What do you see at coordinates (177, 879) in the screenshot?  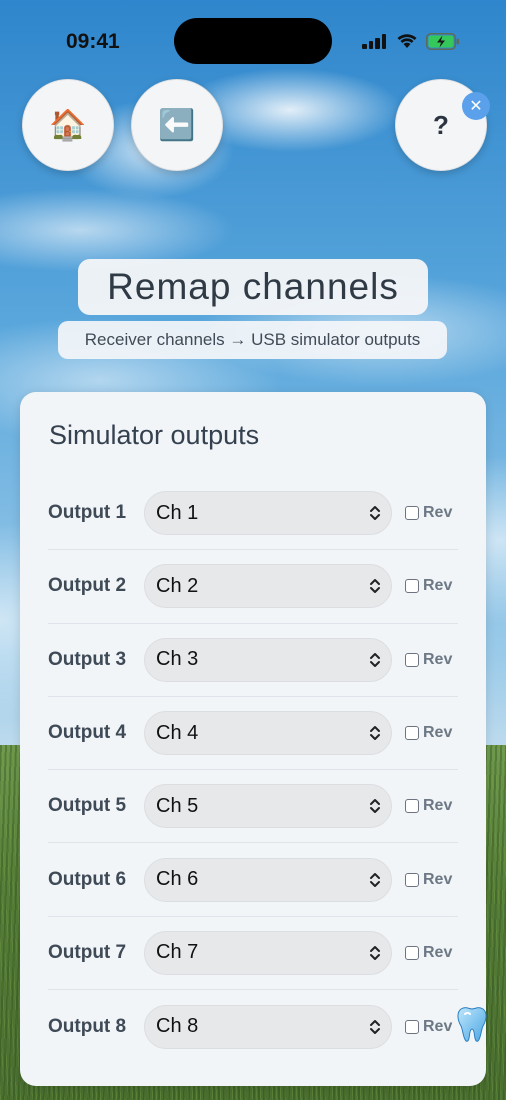 I see `channel-value: Ch 6` at bounding box center [177, 879].